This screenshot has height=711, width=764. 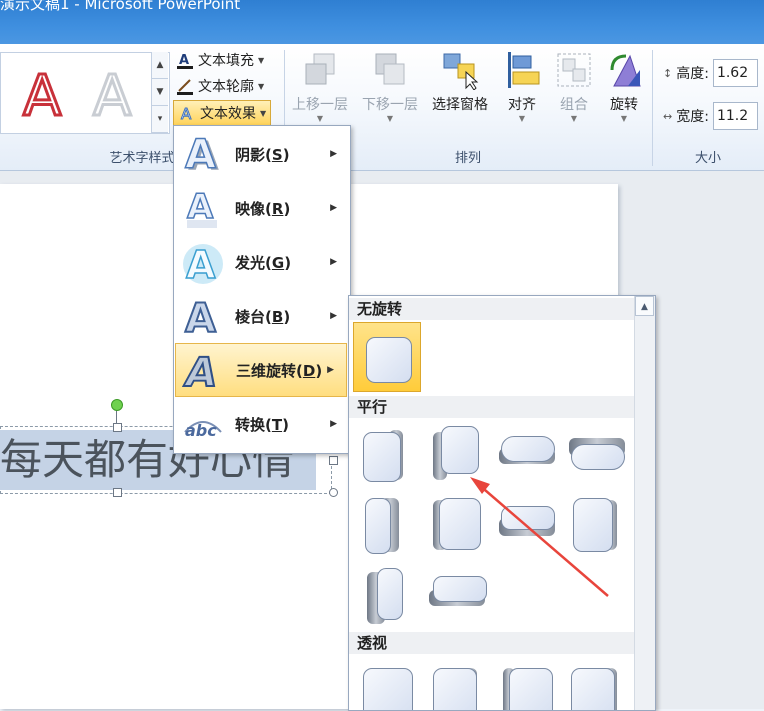 What do you see at coordinates (112, 96) in the screenshot?
I see `wordart-white-style: A` at bounding box center [112, 96].